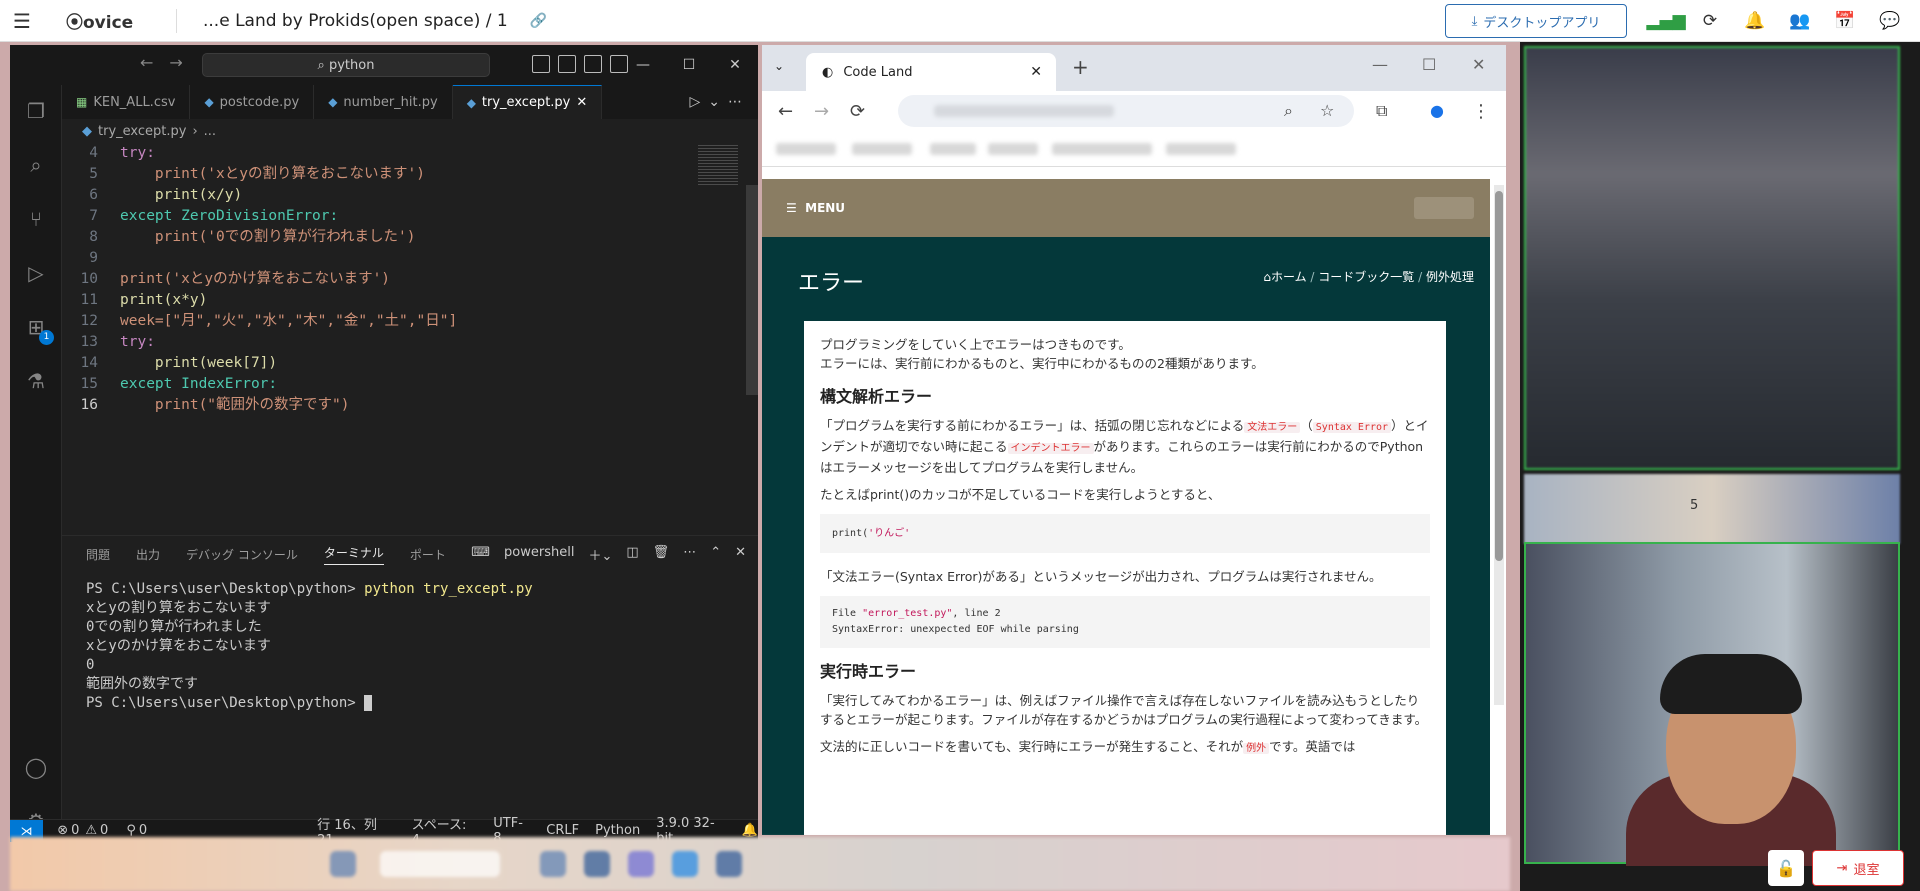 The image size is (1920, 891). What do you see at coordinates (567, 64) in the screenshot?
I see `toggle-panel-icon` at bounding box center [567, 64].